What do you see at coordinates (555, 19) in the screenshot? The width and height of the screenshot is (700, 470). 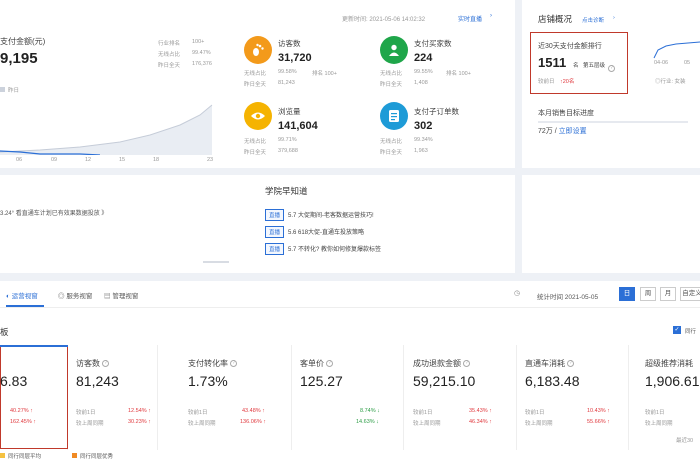 I see `store-title: 店铺概况` at bounding box center [555, 19].